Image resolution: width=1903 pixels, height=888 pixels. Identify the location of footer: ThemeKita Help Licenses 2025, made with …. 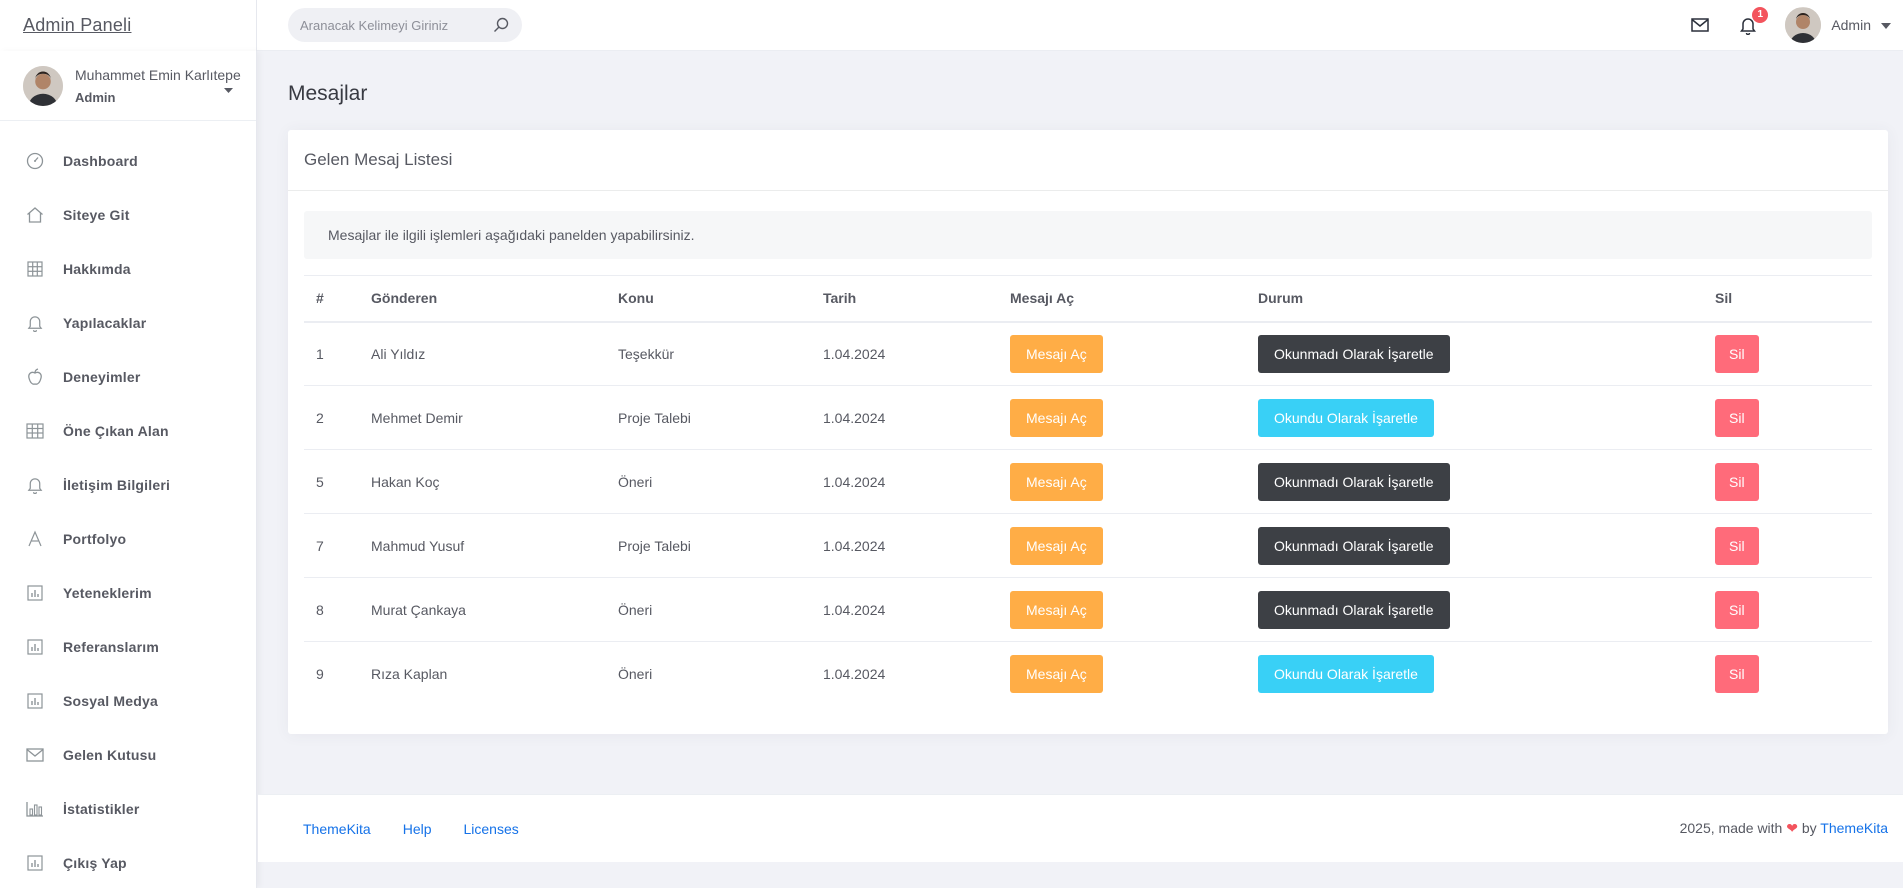
(1080, 828).